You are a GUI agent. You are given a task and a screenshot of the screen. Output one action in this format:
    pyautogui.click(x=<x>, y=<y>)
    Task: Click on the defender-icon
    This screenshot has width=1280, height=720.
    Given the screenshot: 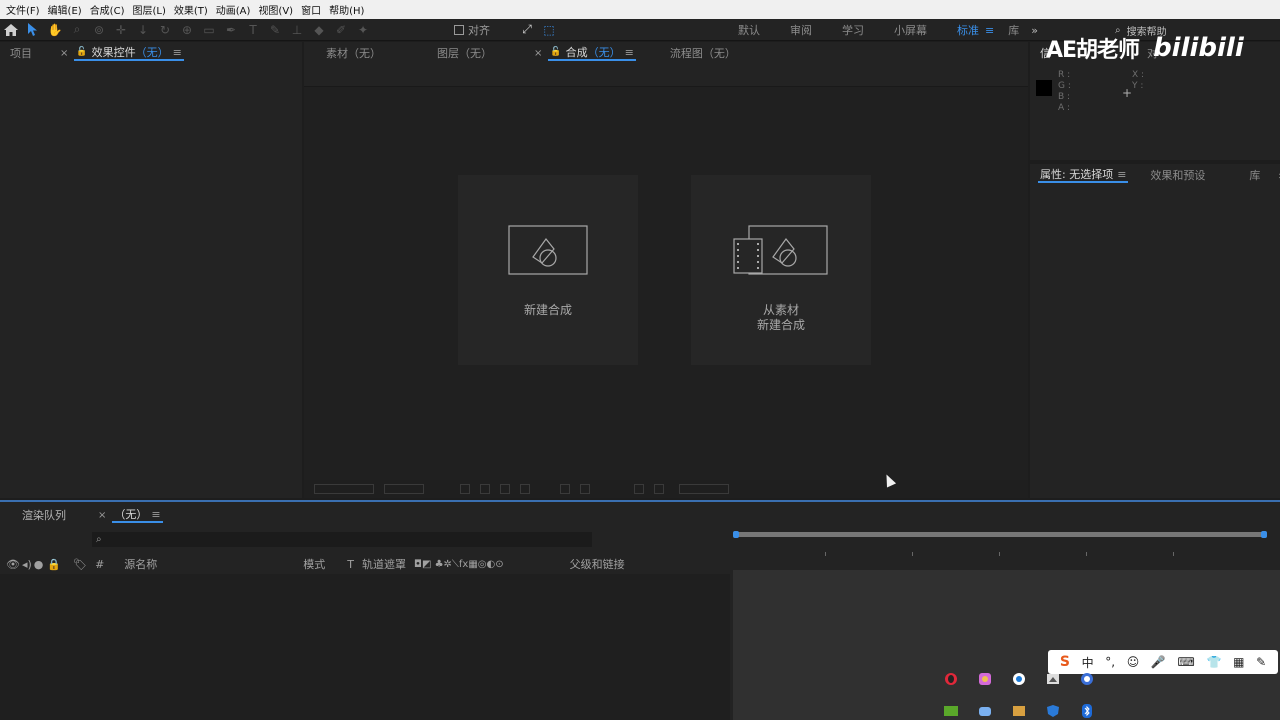 What is the action you would take?
    pyautogui.click(x=1053, y=711)
    